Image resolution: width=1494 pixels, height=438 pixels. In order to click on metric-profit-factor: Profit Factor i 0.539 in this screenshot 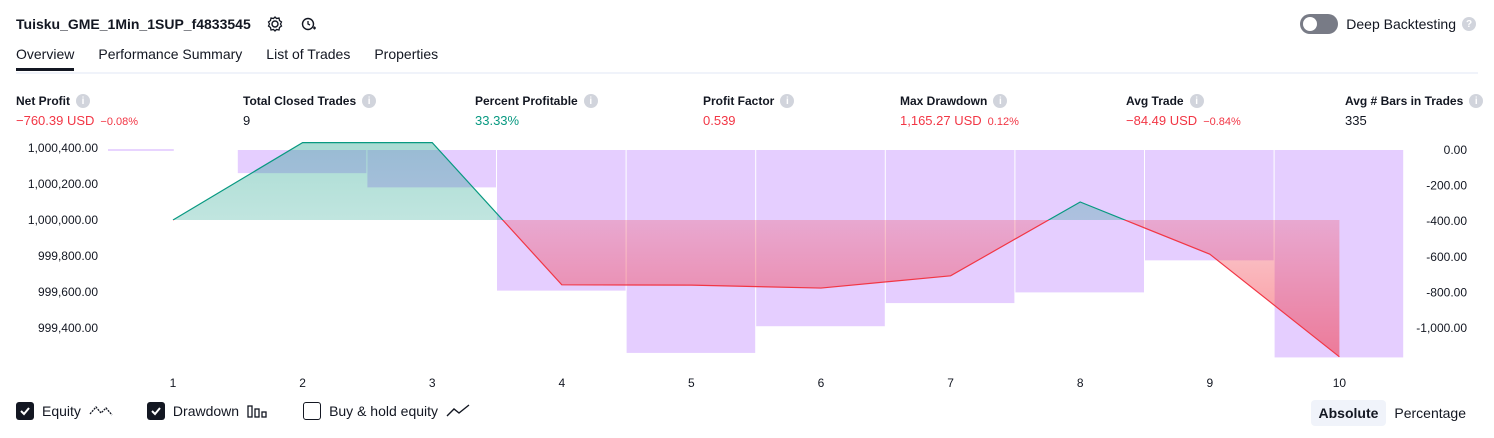, I will do `click(749, 111)`.